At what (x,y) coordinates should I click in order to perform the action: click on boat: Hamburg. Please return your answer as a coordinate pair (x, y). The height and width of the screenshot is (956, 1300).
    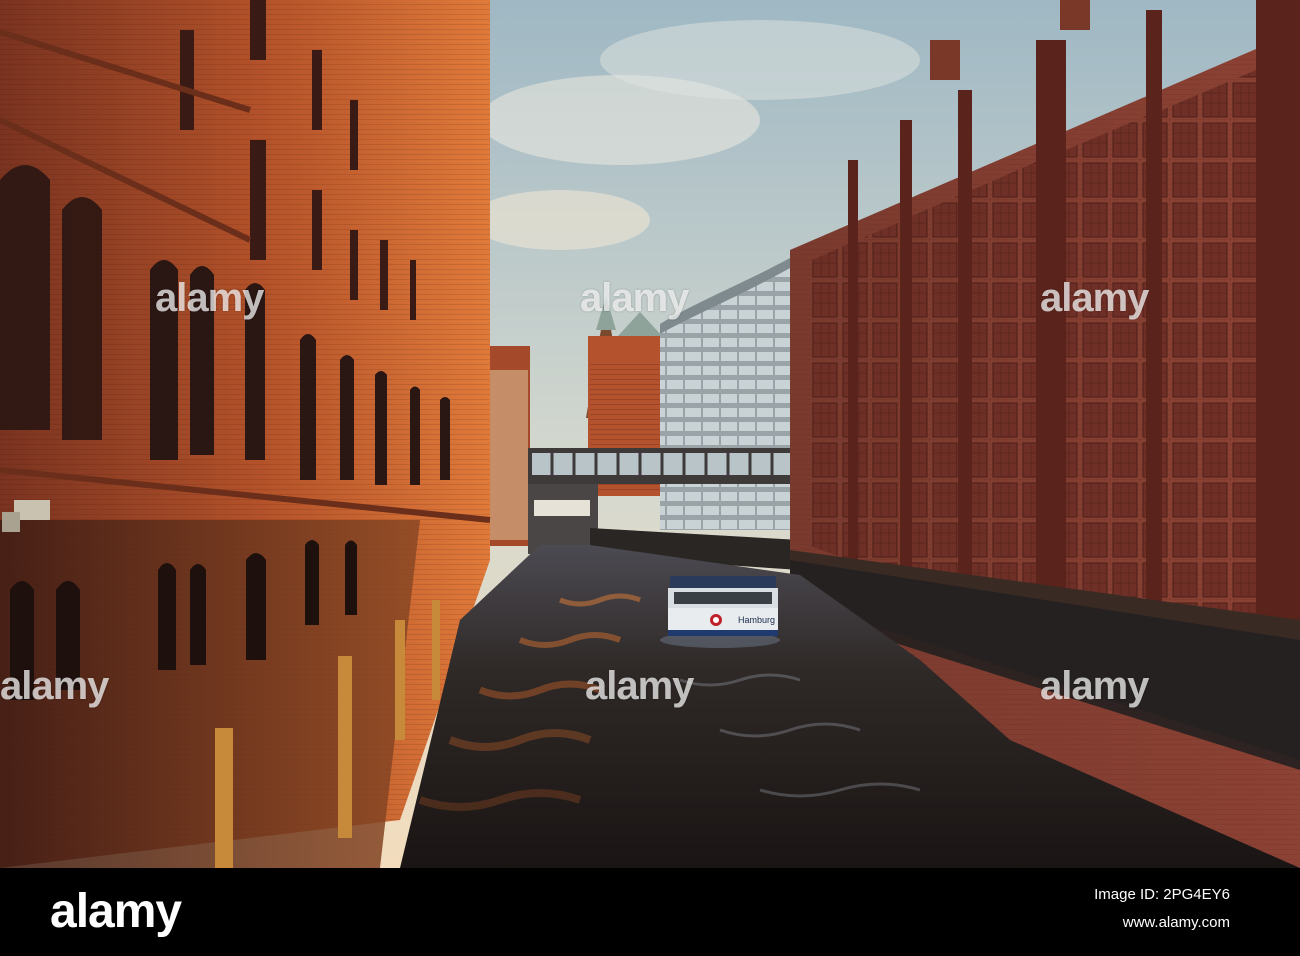
    Looking at the image, I should click on (720, 612).